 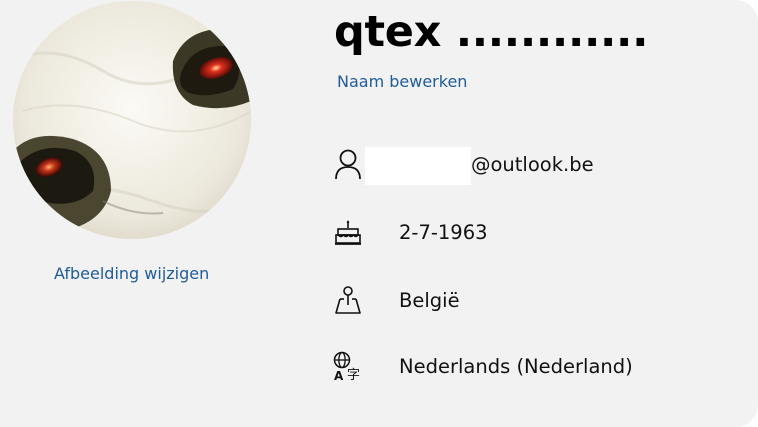 I want to click on cake-icon, so click(x=348, y=232).